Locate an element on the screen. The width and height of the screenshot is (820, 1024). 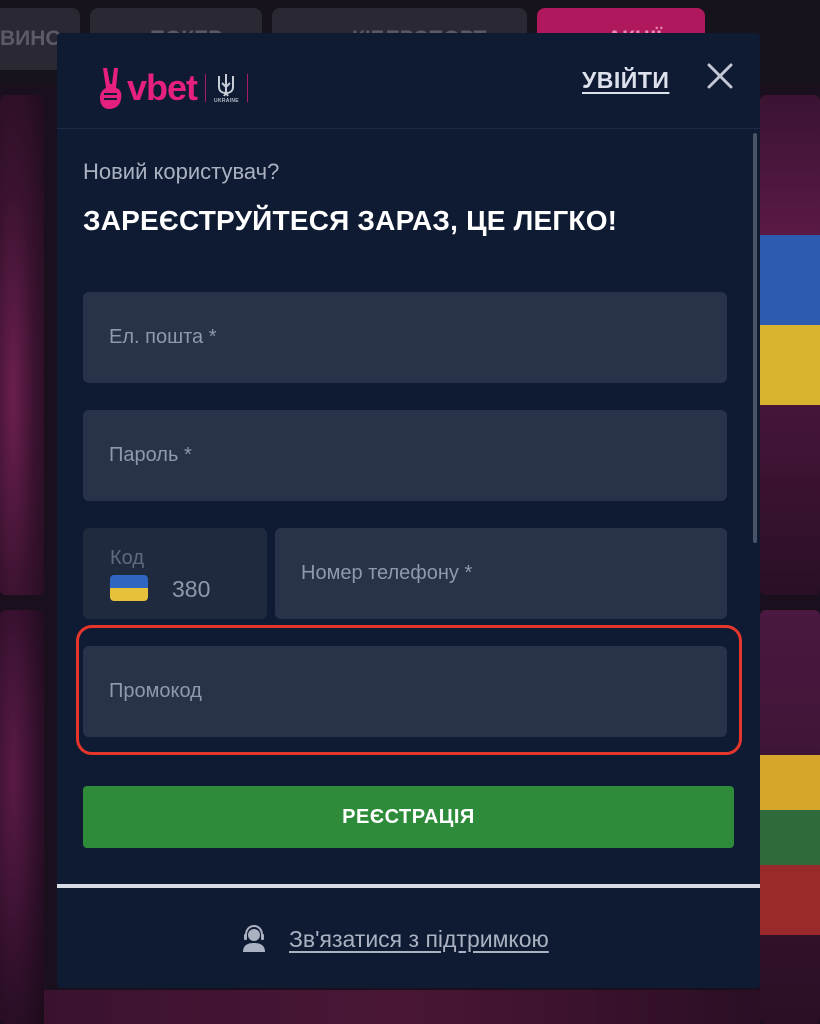
trident-icon is located at coordinates (226, 85).